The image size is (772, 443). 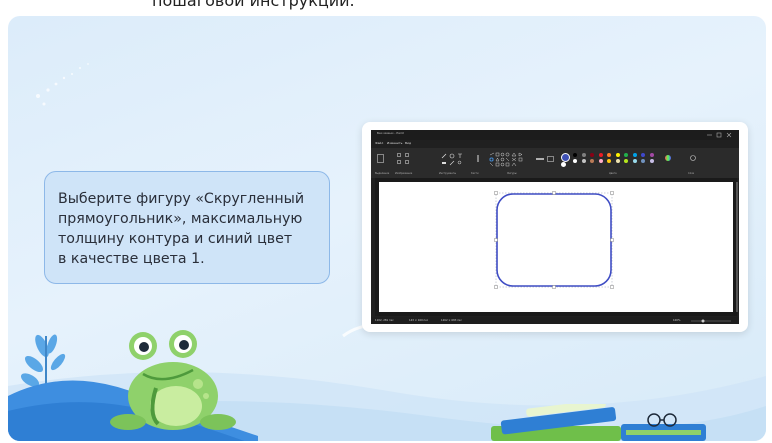 What do you see at coordinates (711, 321) in the screenshot?
I see `zoom-slider` at bounding box center [711, 321].